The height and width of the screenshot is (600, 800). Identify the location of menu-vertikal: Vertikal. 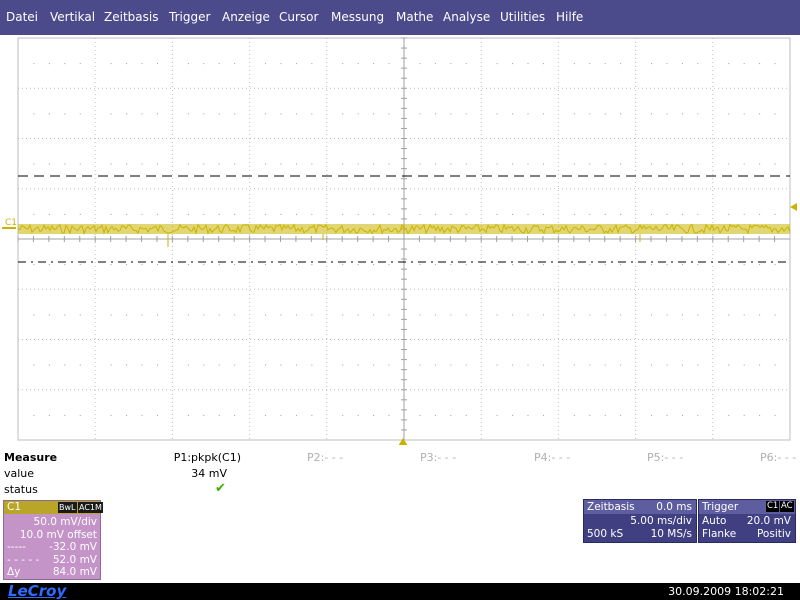
(72, 17).